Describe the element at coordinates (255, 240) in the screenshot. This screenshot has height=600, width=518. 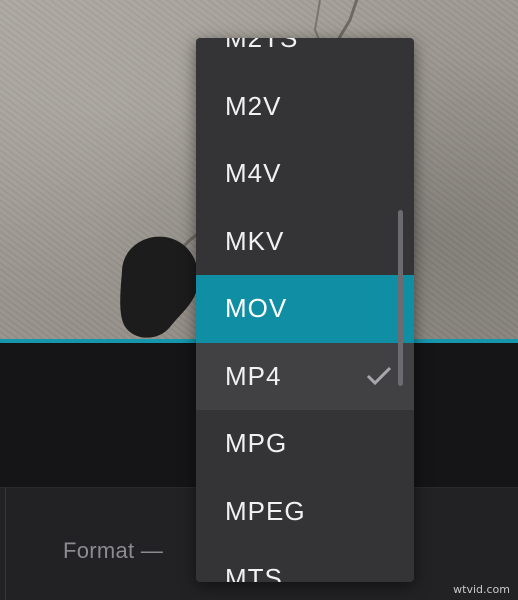
I see `format-option-label: MKV` at that location.